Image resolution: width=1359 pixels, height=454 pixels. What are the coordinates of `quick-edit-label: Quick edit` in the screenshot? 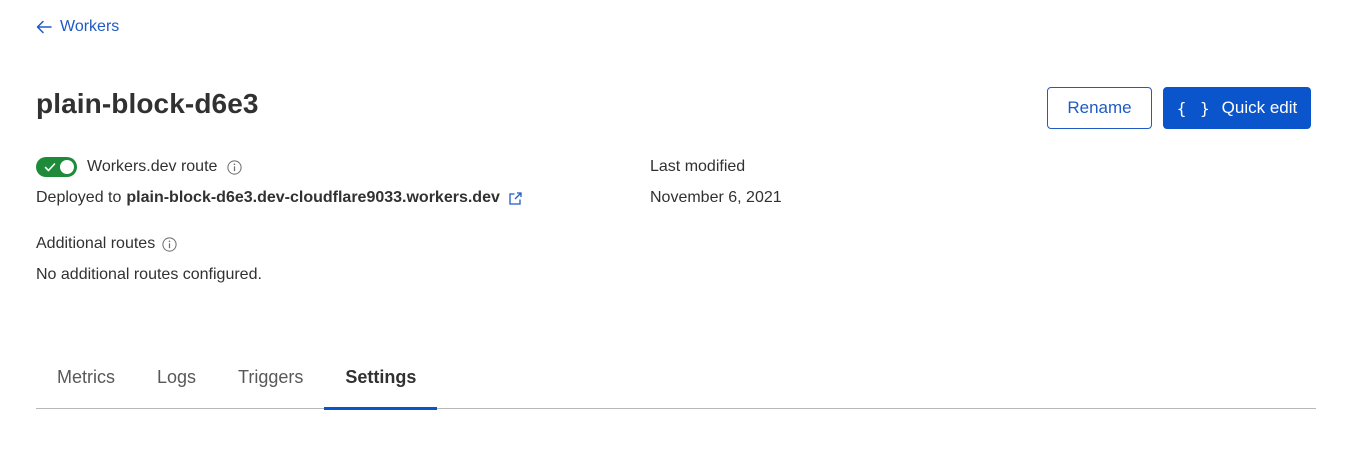 It's located at (1259, 107).